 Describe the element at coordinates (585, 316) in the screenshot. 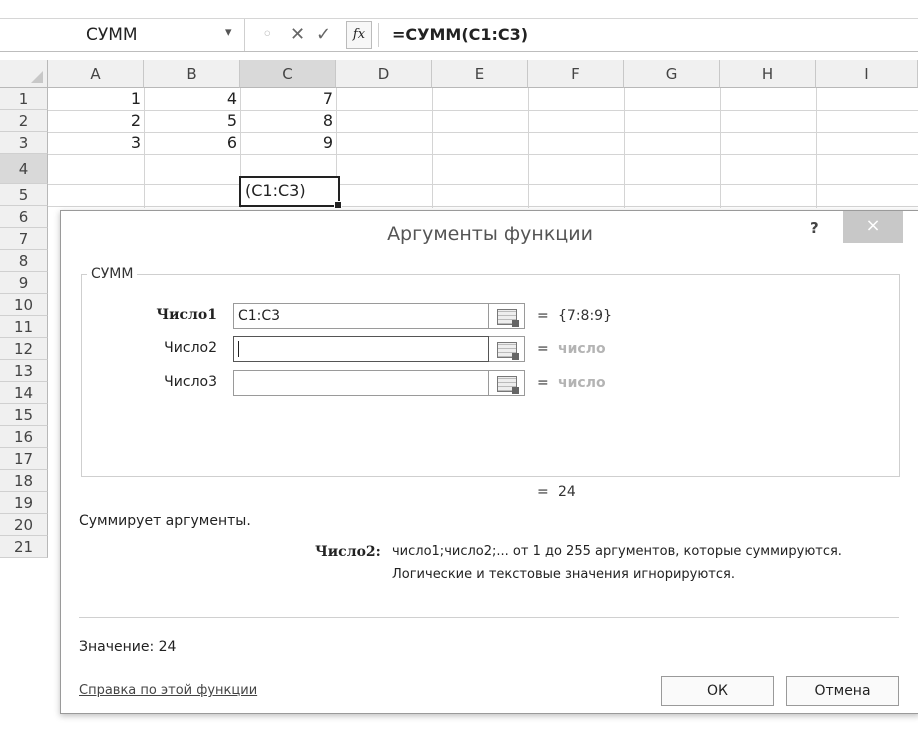

I see `arg1-result: {7:8:9}` at that location.